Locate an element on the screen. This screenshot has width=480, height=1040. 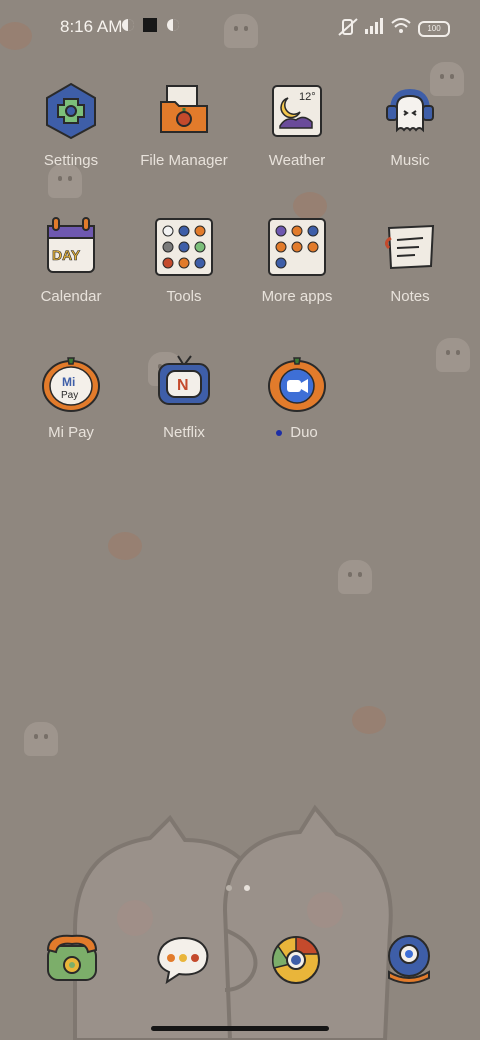
signal-icon is located at coordinates (374, 26).